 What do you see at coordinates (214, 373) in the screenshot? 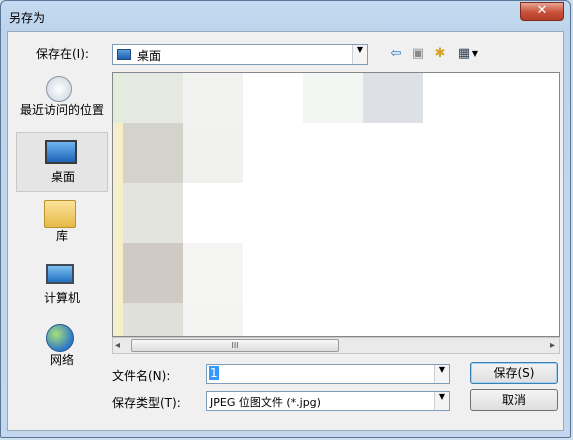
I see `file-name-value: 1` at bounding box center [214, 373].